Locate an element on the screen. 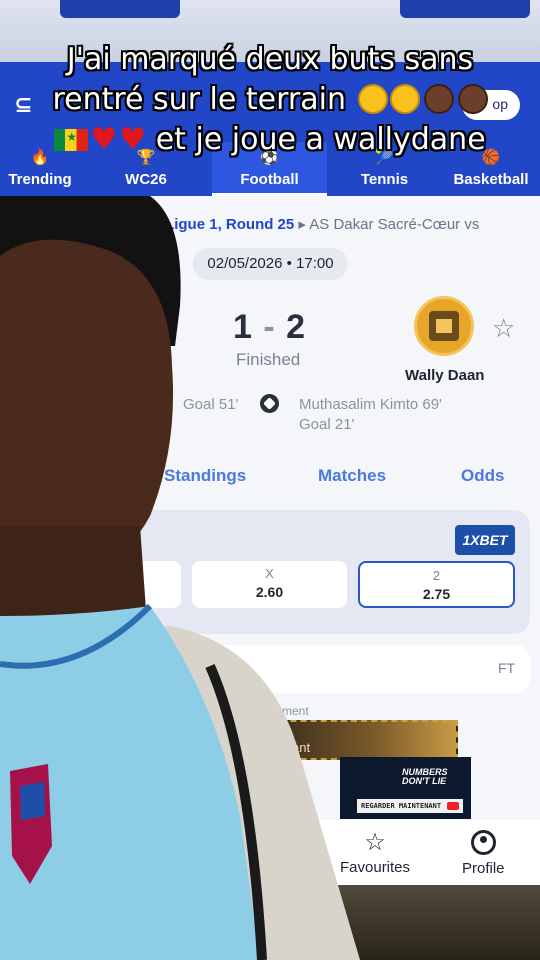 The height and width of the screenshot is (960, 540). nav-favourites: ☆ Favourites is located at coordinates (375, 853).